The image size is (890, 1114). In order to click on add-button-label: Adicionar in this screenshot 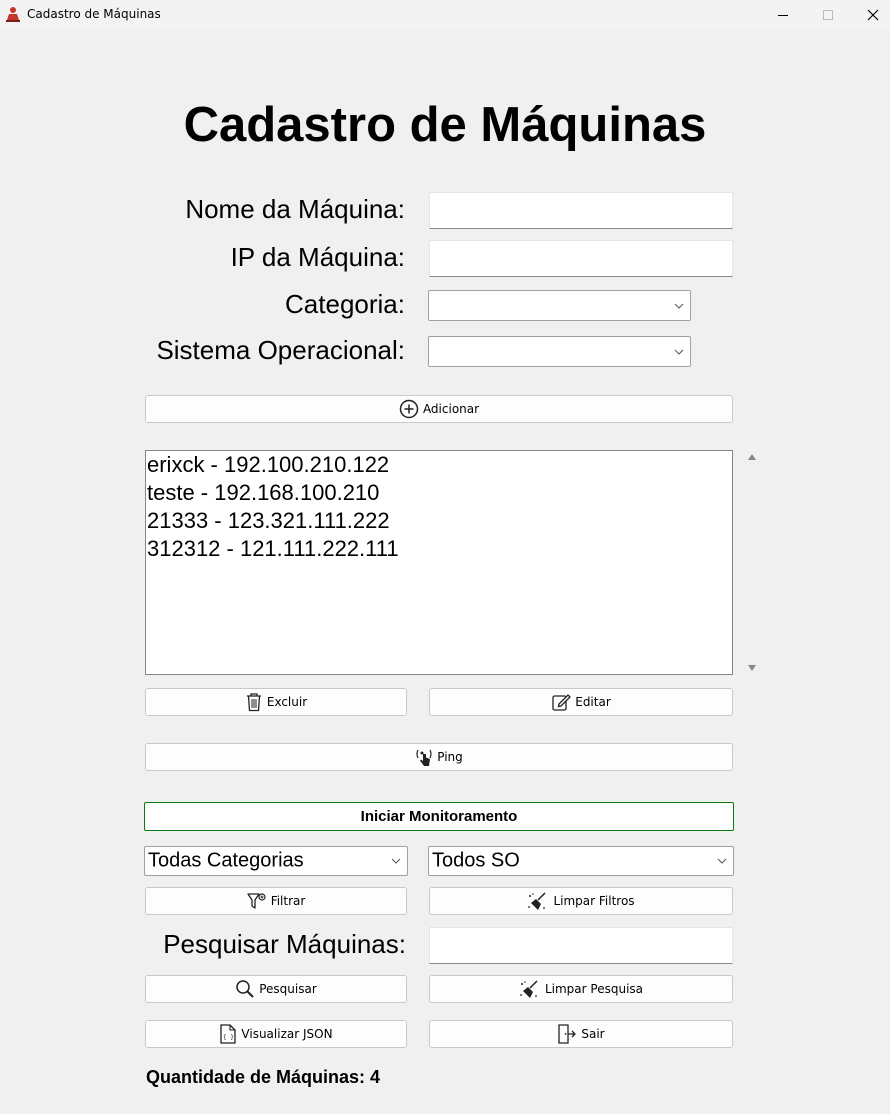, I will do `click(451, 409)`.